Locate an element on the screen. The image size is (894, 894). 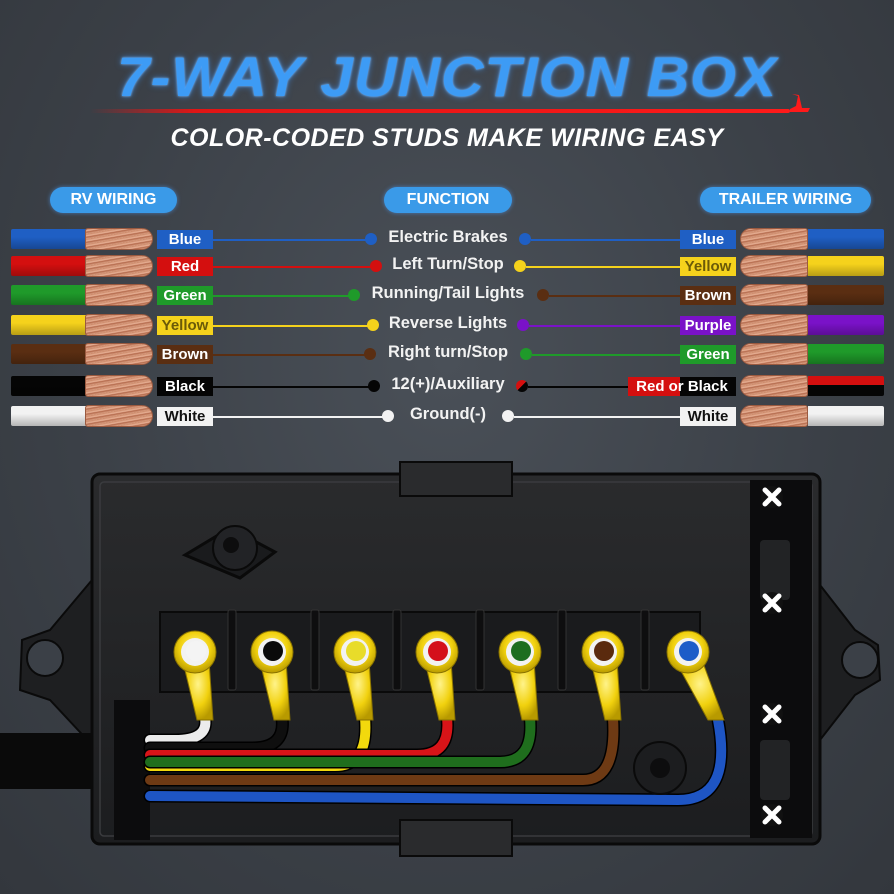
page-subtitle: COLOR-CODED STUDS MAKE WIRING EASY is located at coordinates (447, 138).